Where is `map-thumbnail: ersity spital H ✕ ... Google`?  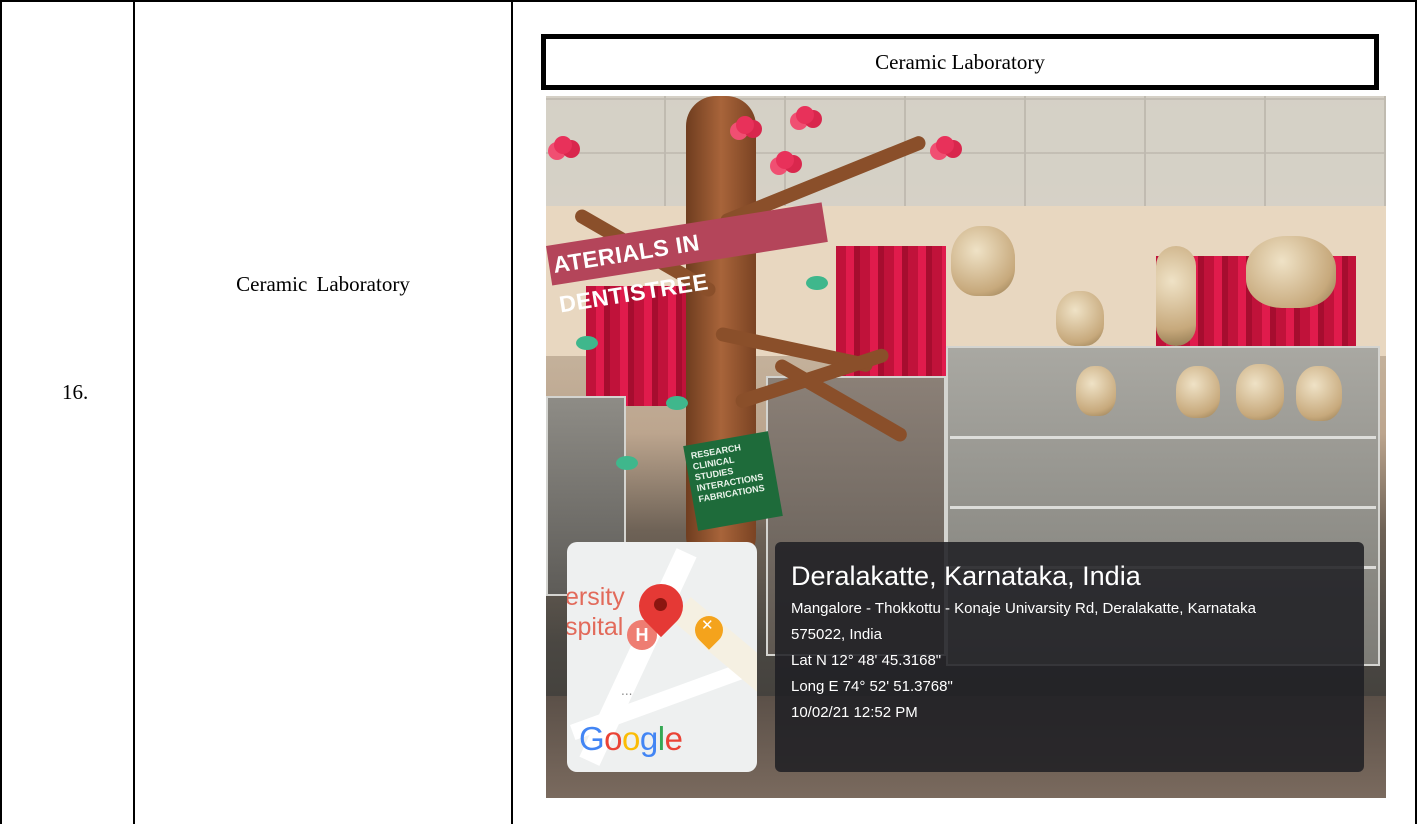 map-thumbnail: ersity spital H ✕ ... Google is located at coordinates (662, 657).